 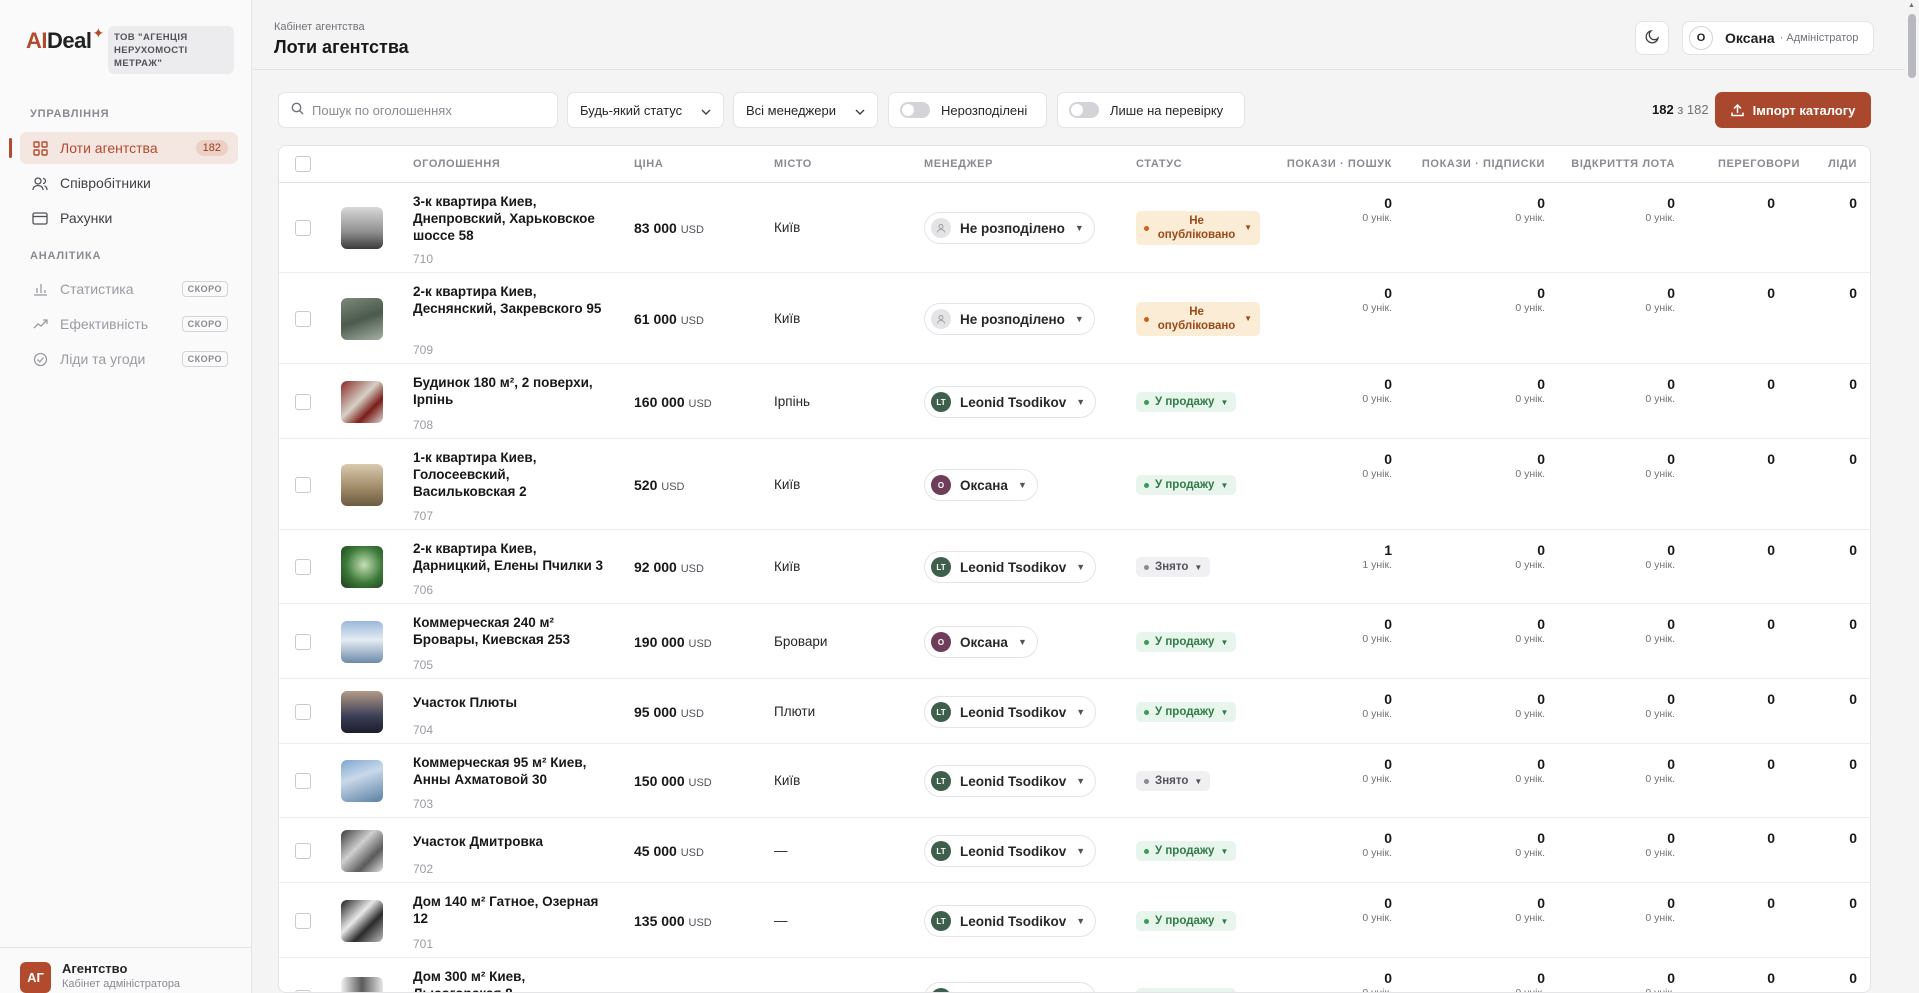 I want to click on soon-badge: СКОРО, so click(x=204, y=324).